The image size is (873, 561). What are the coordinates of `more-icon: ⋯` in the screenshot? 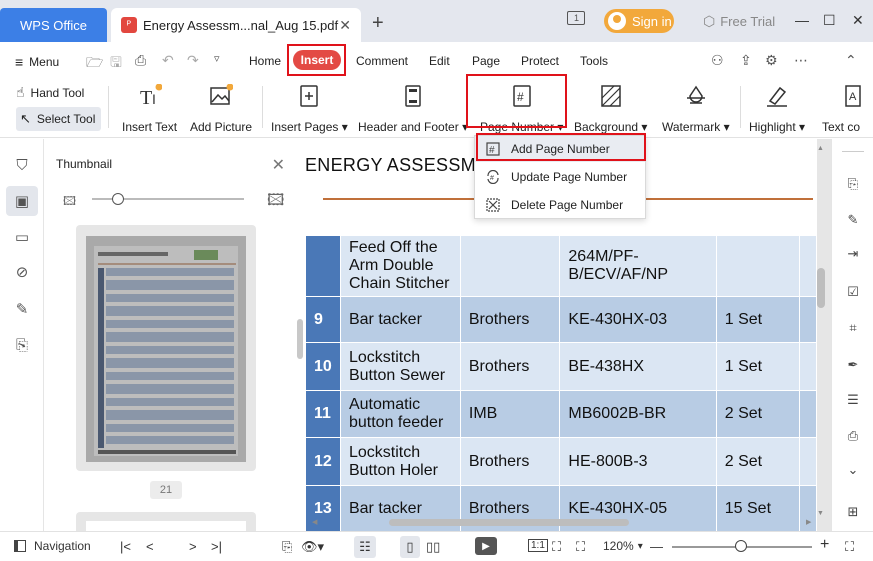 It's located at (801, 60).